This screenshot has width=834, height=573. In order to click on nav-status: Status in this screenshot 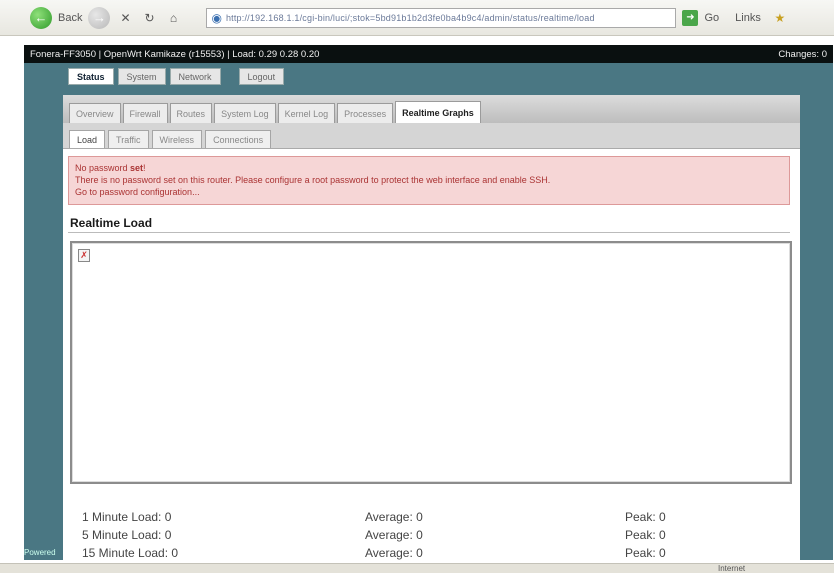, I will do `click(91, 76)`.